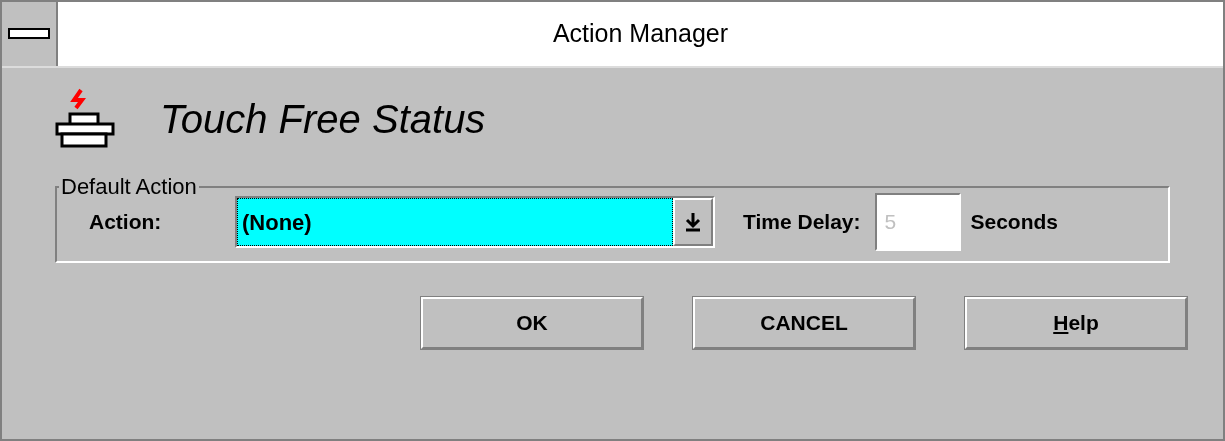 This screenshot has height=441, width=1225. I want to click on dialog-button: Help, so click(1076, 323).